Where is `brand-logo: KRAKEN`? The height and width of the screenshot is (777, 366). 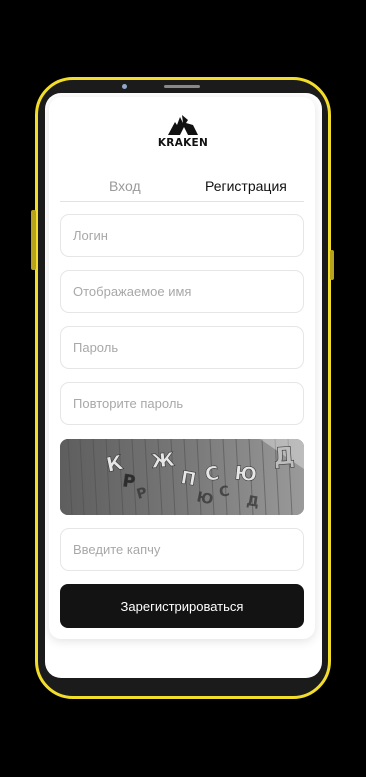
brand-logo: KRAKEN is located at coordinates (183, 134).